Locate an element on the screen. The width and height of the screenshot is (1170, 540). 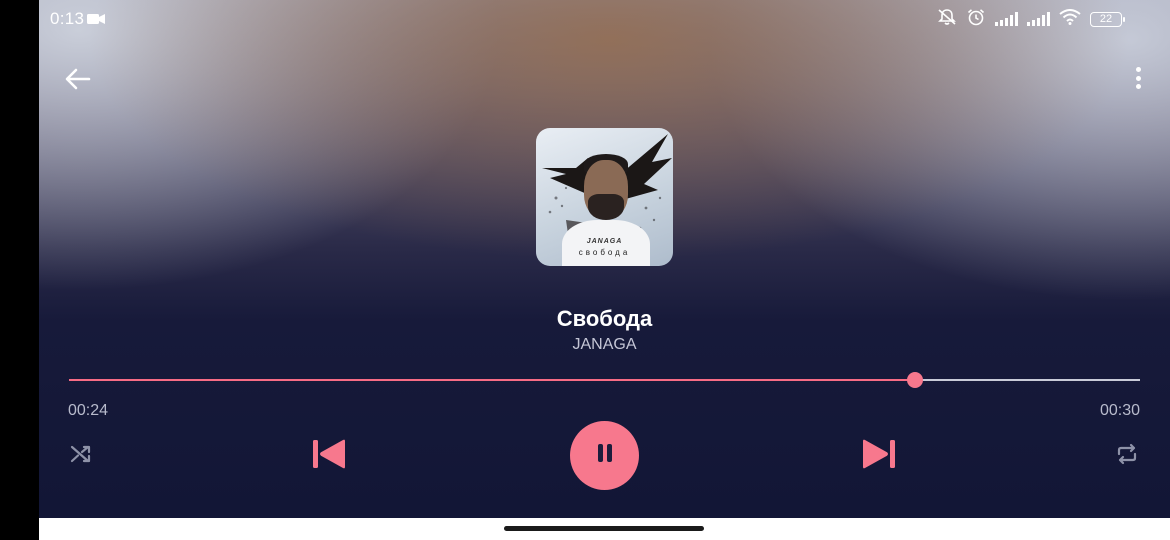
seek-bar-thumb is located at coordinates (915, 380).